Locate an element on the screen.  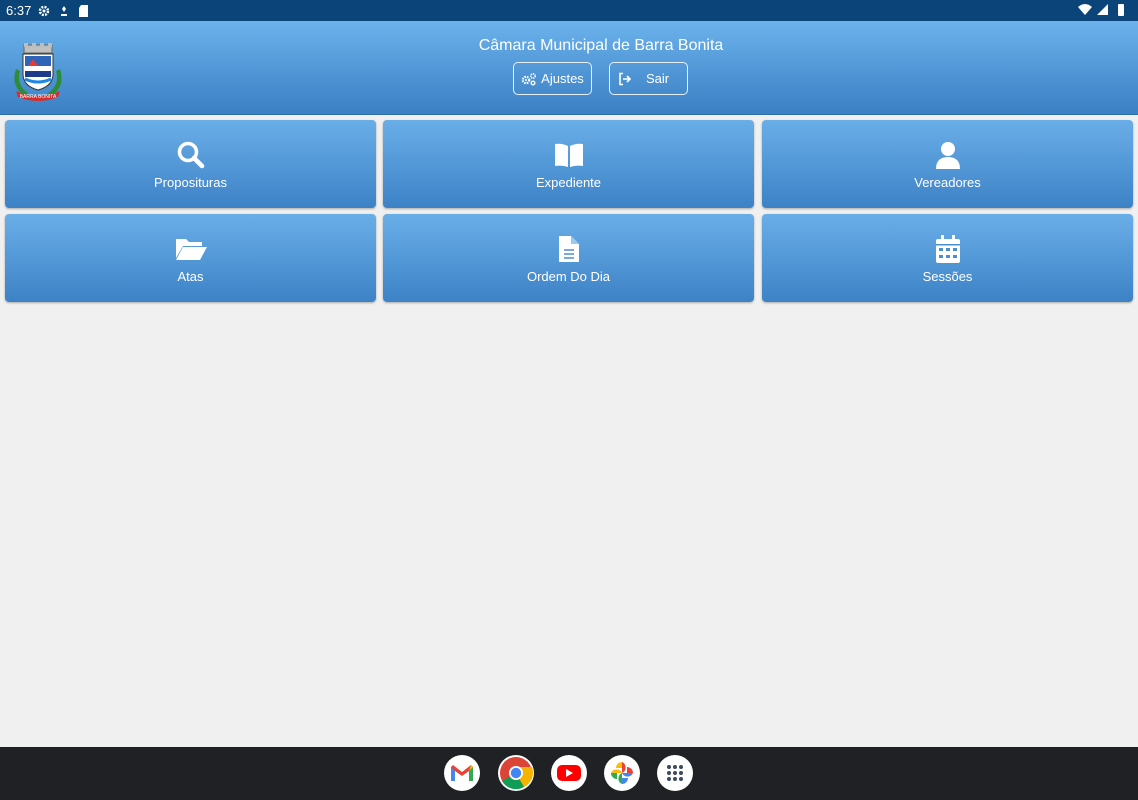
tile-atas: Atas is located at coordinates (190, 258).